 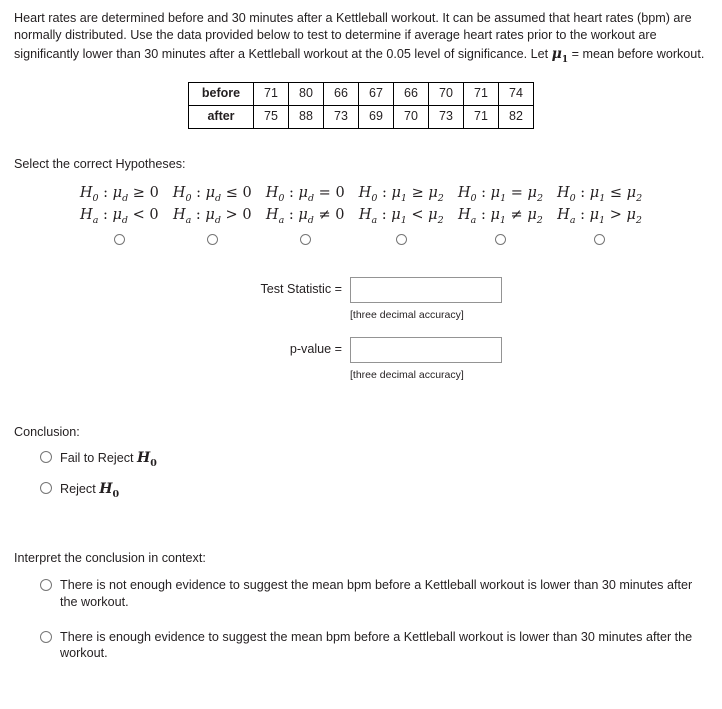 What do you see at coordinates (271, 93) in the screenshot?
I see `cell-before-0: 71` at bounding box center [271, 93].